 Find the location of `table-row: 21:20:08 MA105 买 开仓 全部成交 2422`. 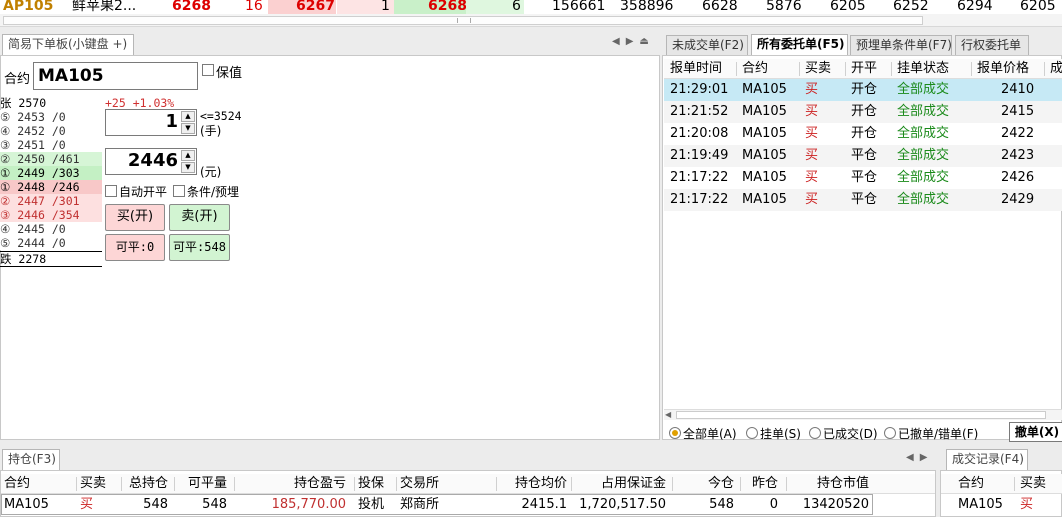

table-row: 21:20:08 MA105 买 开仓 全部成交 2422 is located at coordinates (863, 134).